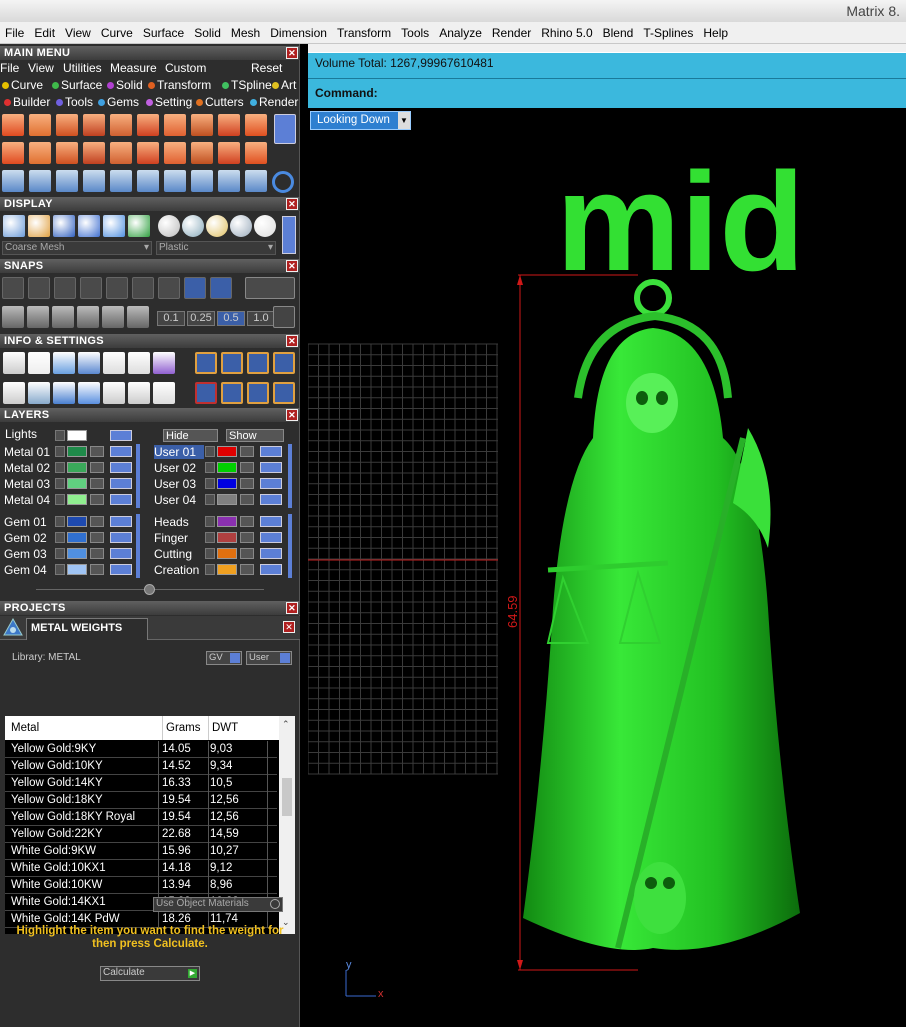 The image size is (906, 1027). Describe the element at coordinates (82, 68) in the screenshot. I see `main-menu-item-2: Utilities` at that location.